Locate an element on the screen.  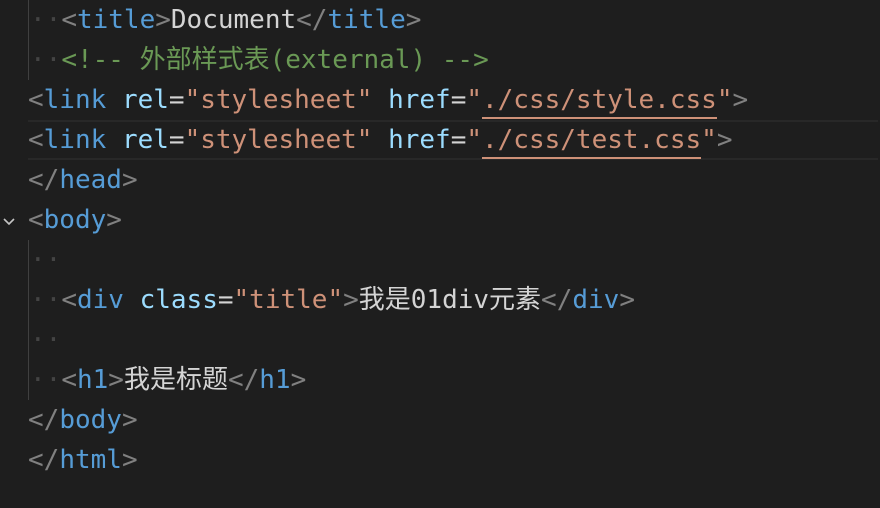
href-link: ./css/test.css is located at coordinates (592, 142).